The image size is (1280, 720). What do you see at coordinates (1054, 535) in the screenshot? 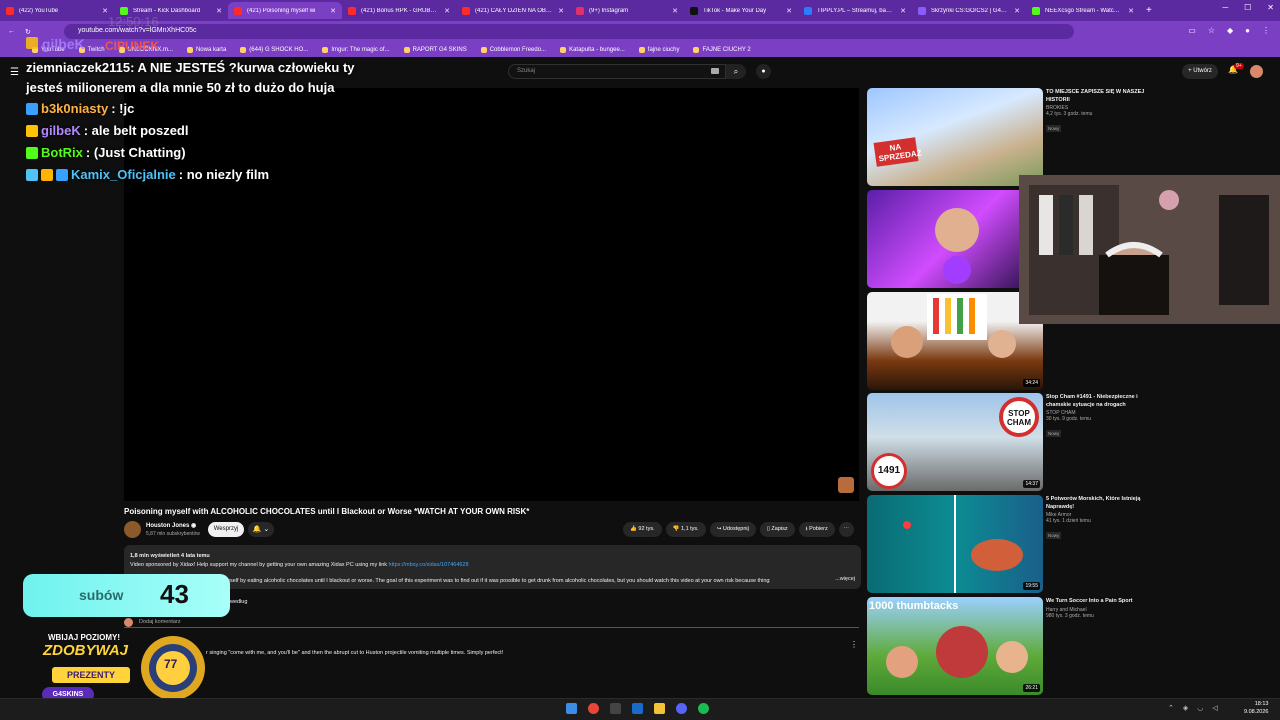
I see `new-badge: Nowy` at bounding box center [1054, 535].